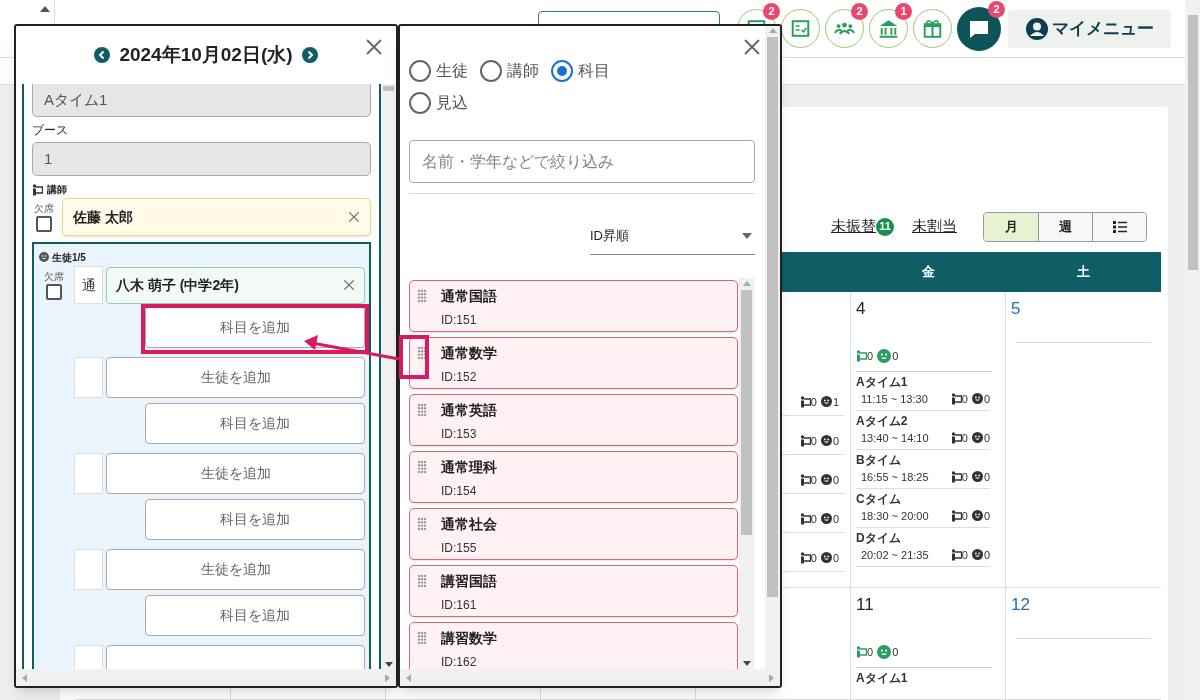 Image resolution: width=1200 pixels, height=700 pixels. What do you see at coordinates (934, 226) in the screenshot?
I see `calendar-link: 未割当` at bounding box center [934, 226].